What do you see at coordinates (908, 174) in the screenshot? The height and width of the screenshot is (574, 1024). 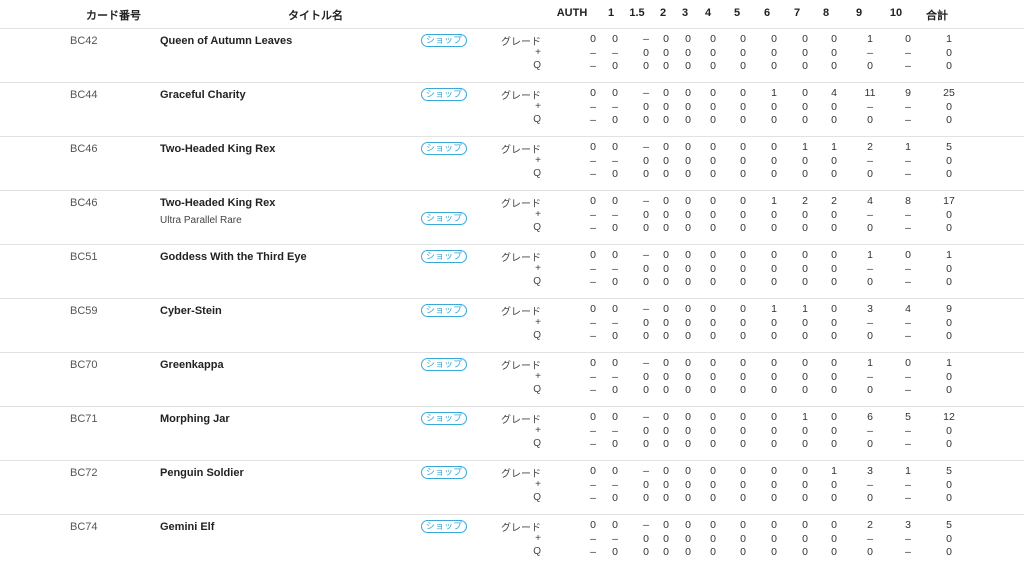 I see `q-value-g10: –` at bounding box center [908, 174].